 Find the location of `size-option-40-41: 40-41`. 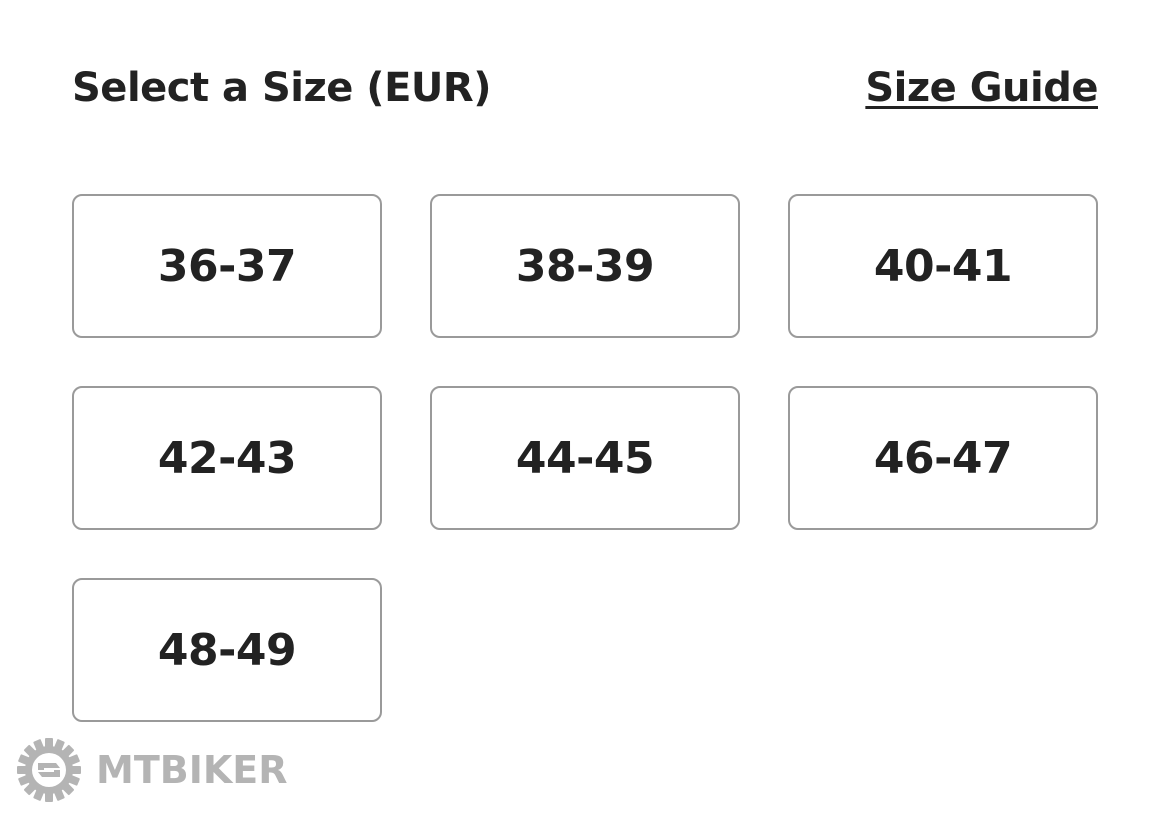

size-option-40-41: 40-41 is located at coordinates (943, 266).